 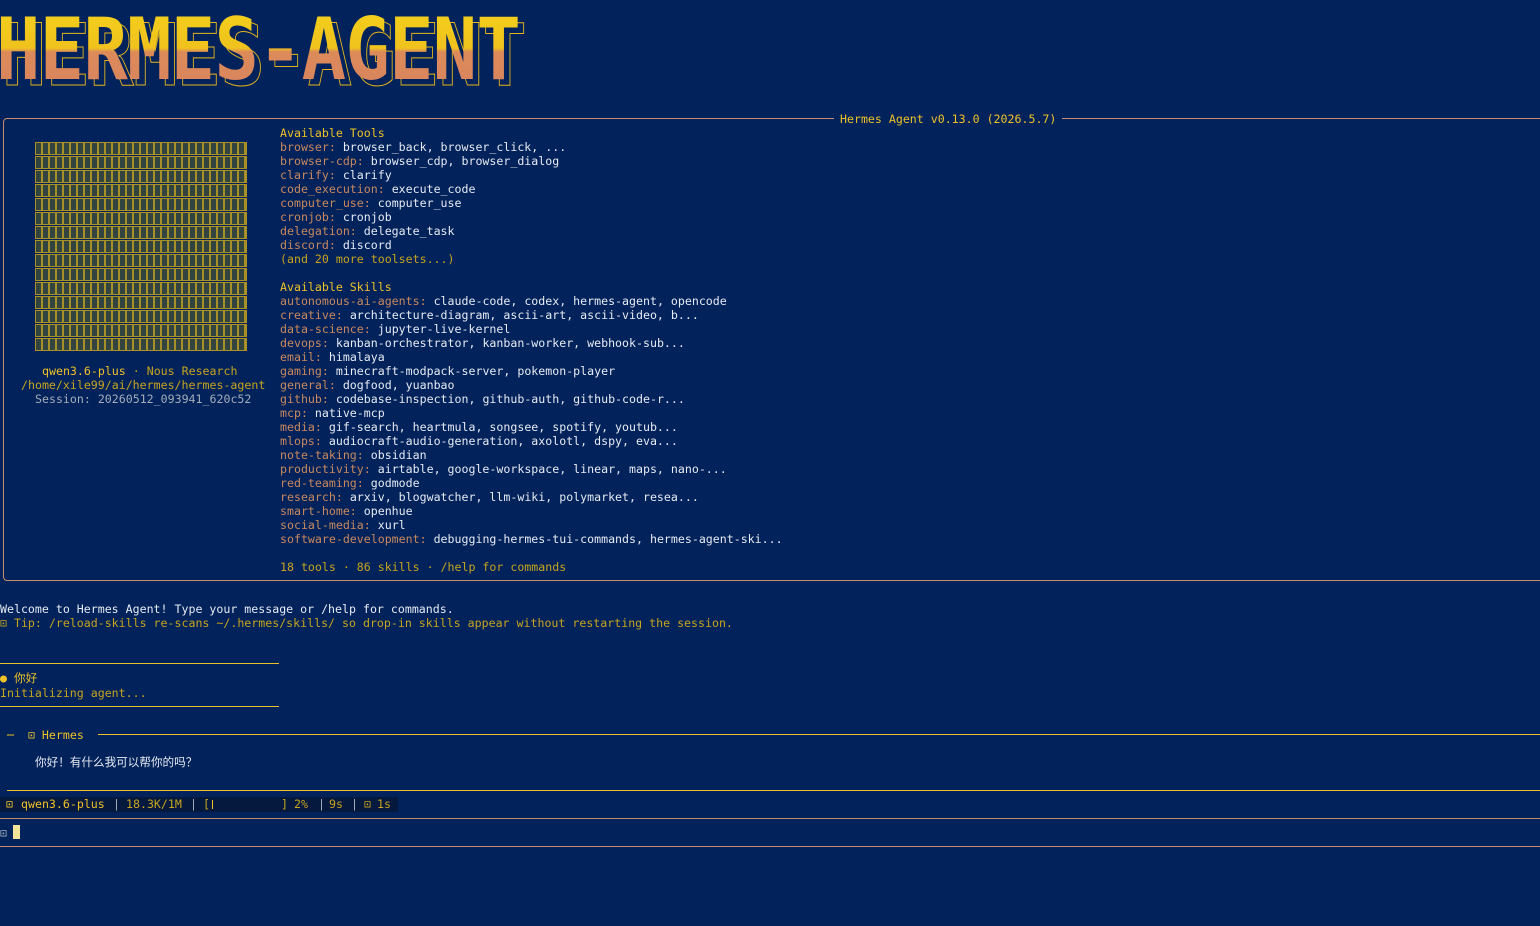 I want to click on skill-value: jupyter-live-kernel, so click(x=444, y=329).